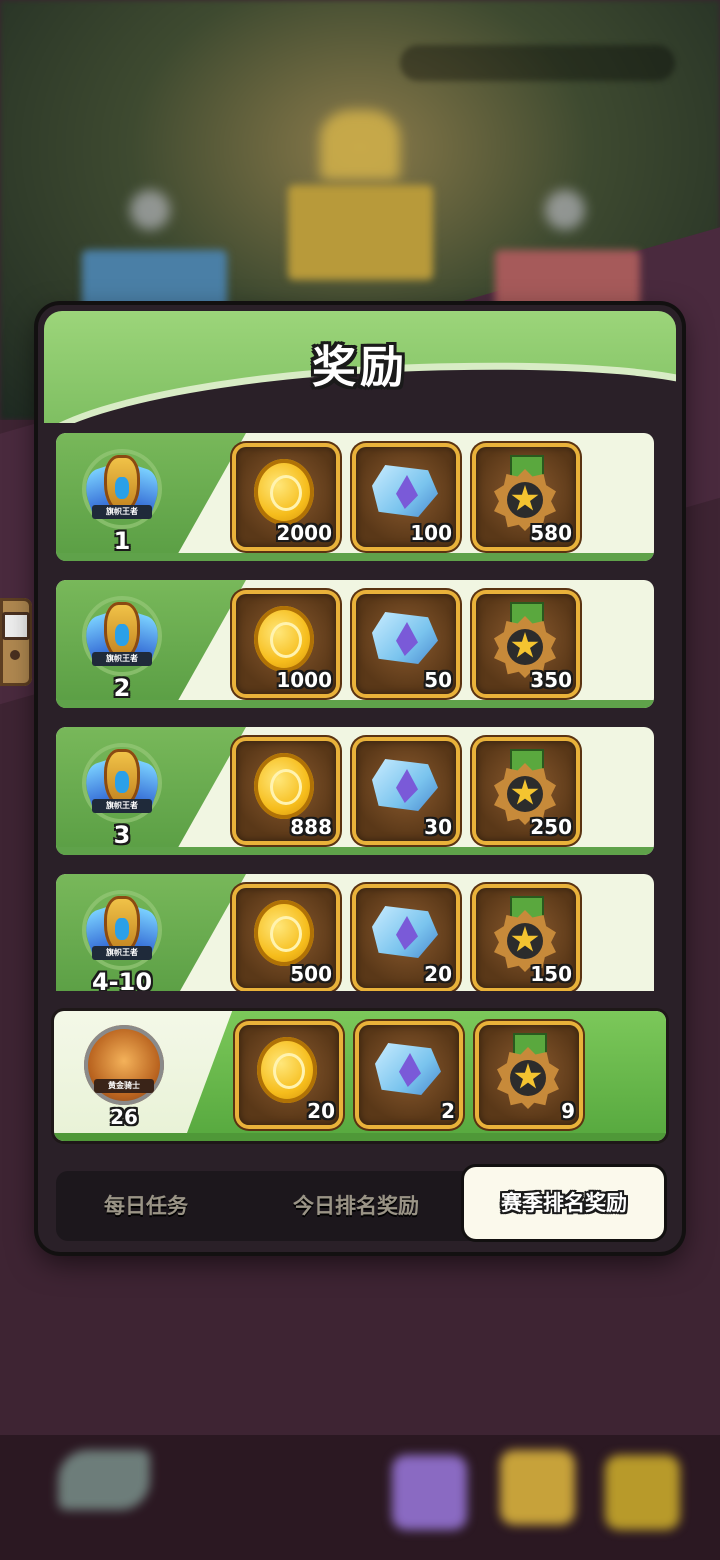 The image size is (720, 1560). I want to click on panel-header: 奖励, so click(360, 367).